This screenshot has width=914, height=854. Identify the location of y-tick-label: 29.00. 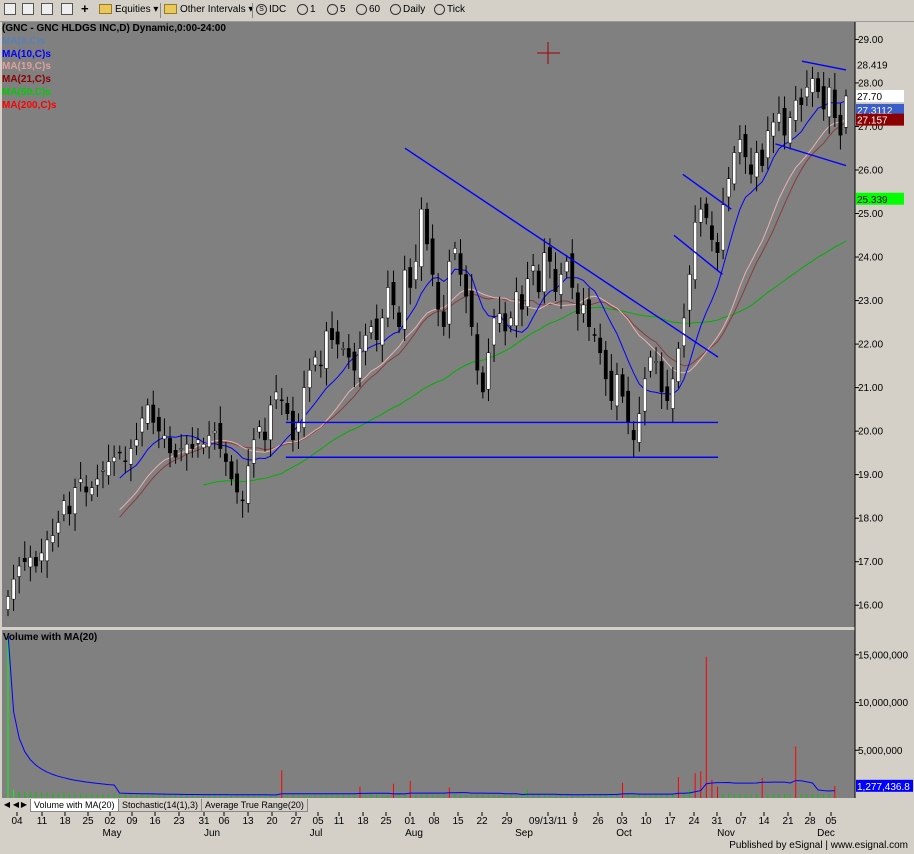
(870, 40).